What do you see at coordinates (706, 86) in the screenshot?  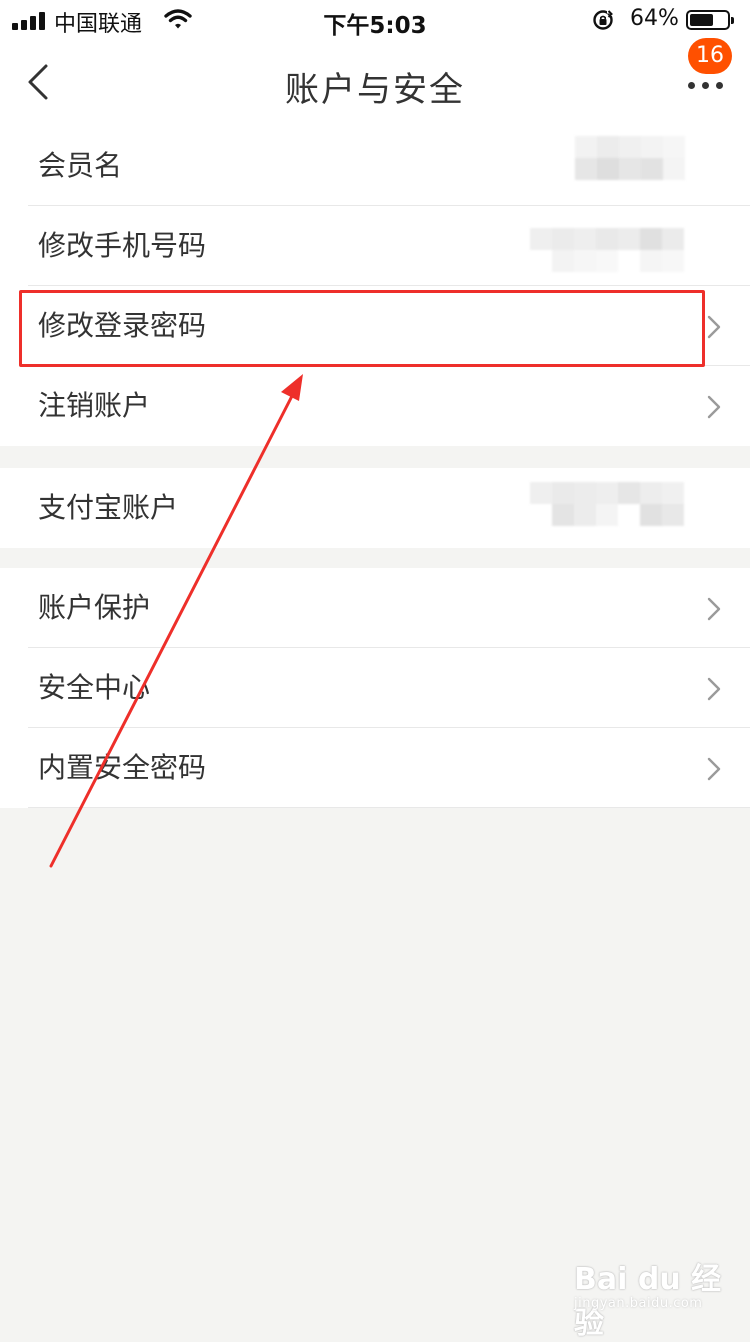 I see `more-icon` at bounding box center [706, 86].